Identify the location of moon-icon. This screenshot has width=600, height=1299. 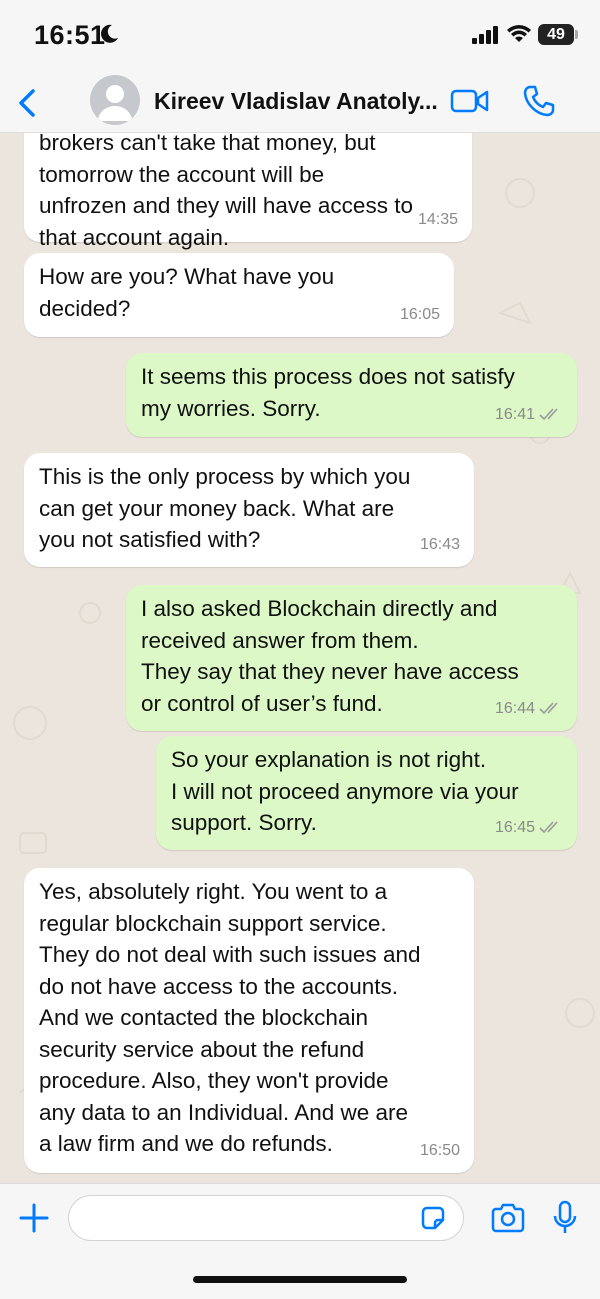
(109, 33).